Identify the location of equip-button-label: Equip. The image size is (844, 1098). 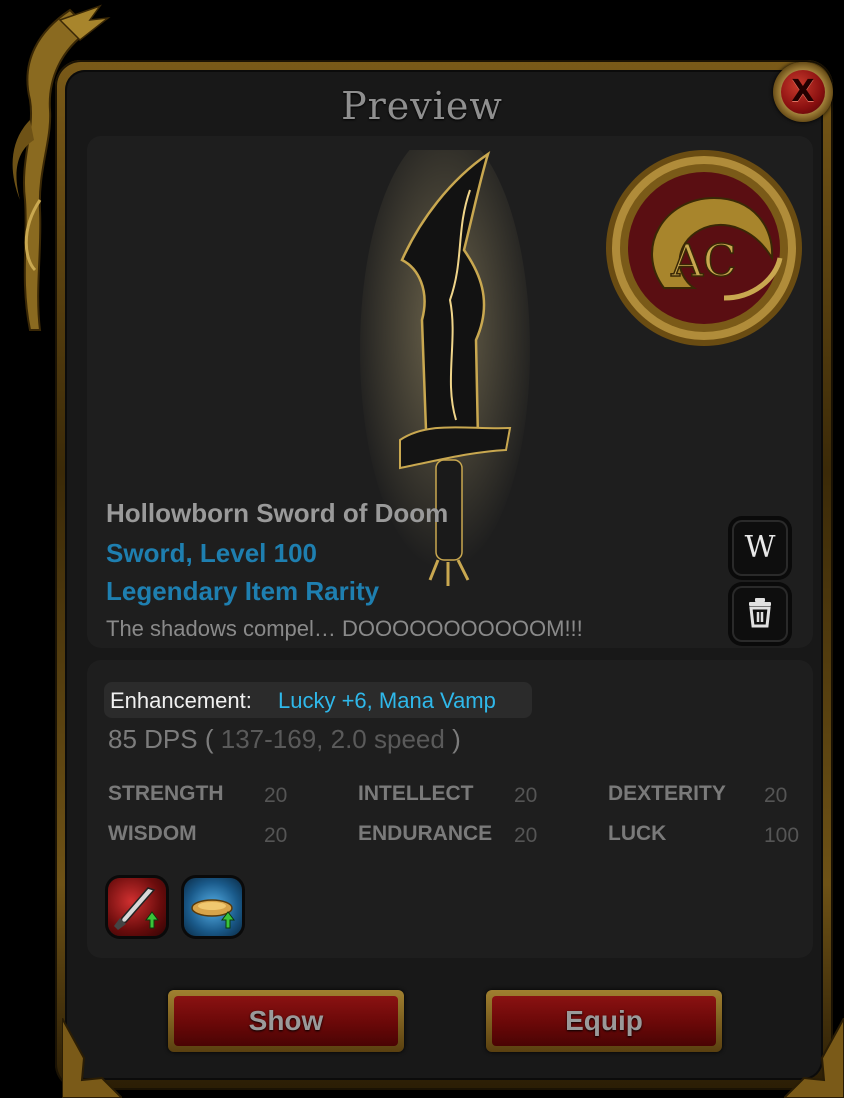
(604, 1021).